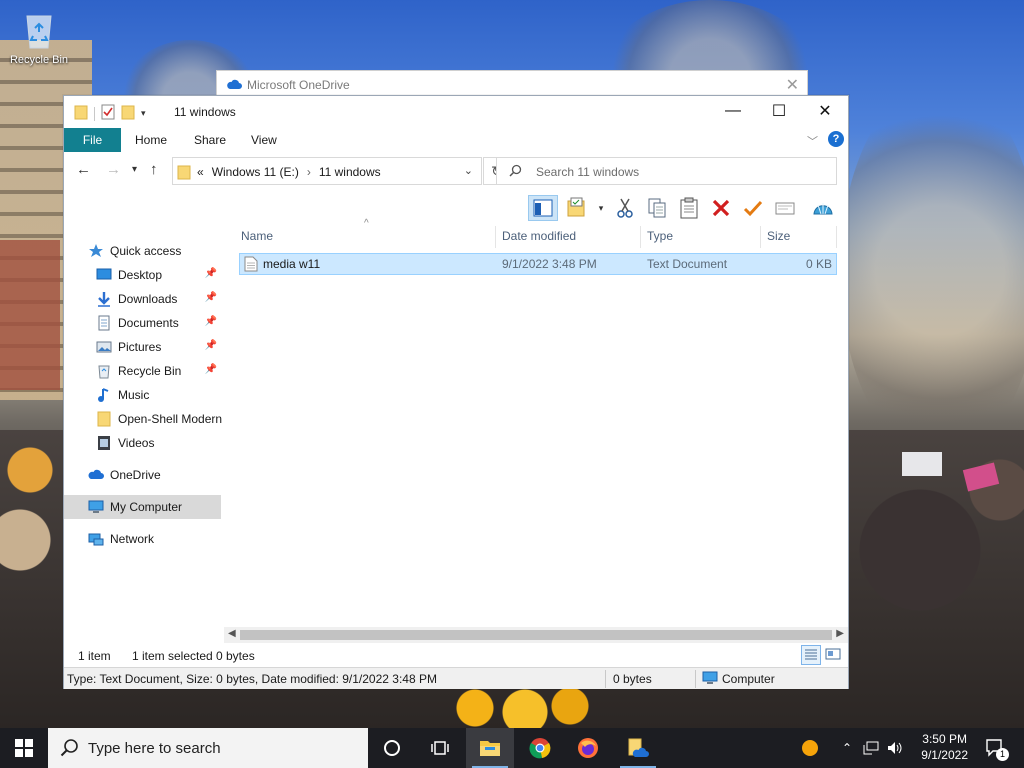 The image size is (1024, 768). I want to click on horizontal-scrollbar: ◀ ▶, so click(536, 635).